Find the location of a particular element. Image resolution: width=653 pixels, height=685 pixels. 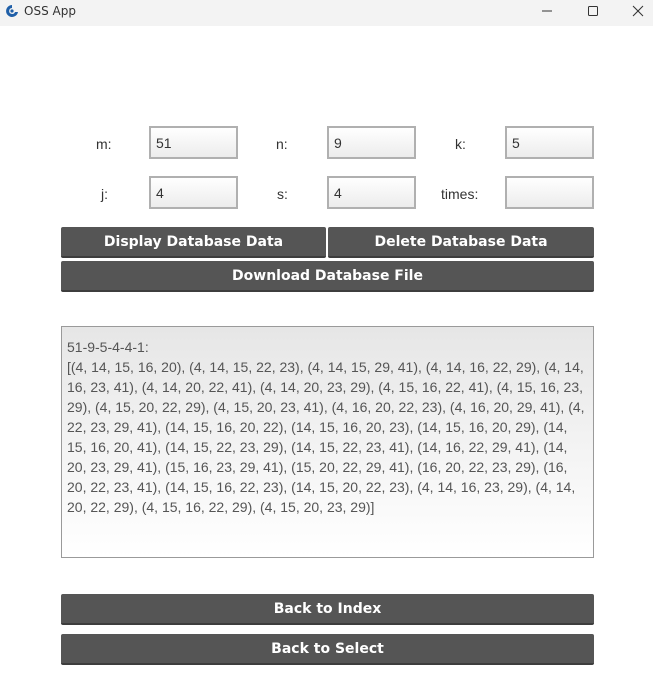

n-label: n: is located at coordinates (282, 144).